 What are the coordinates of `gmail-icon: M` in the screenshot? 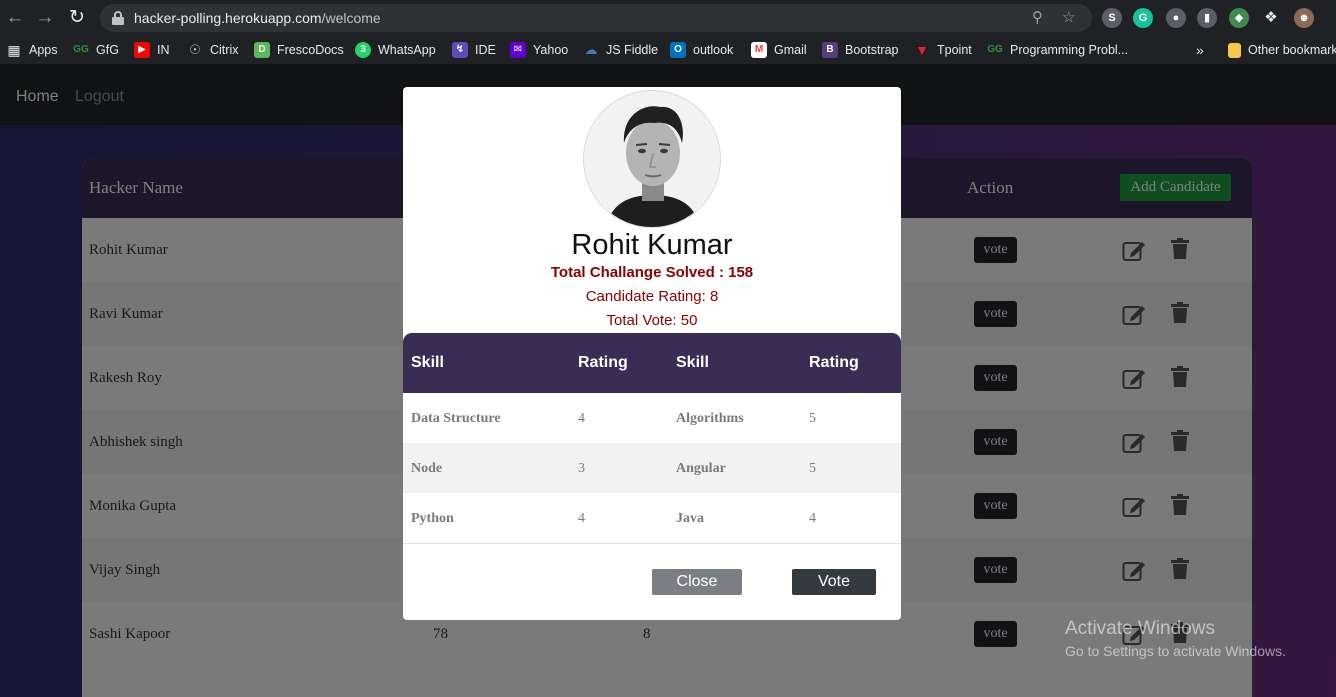 It's located at (759, 50).